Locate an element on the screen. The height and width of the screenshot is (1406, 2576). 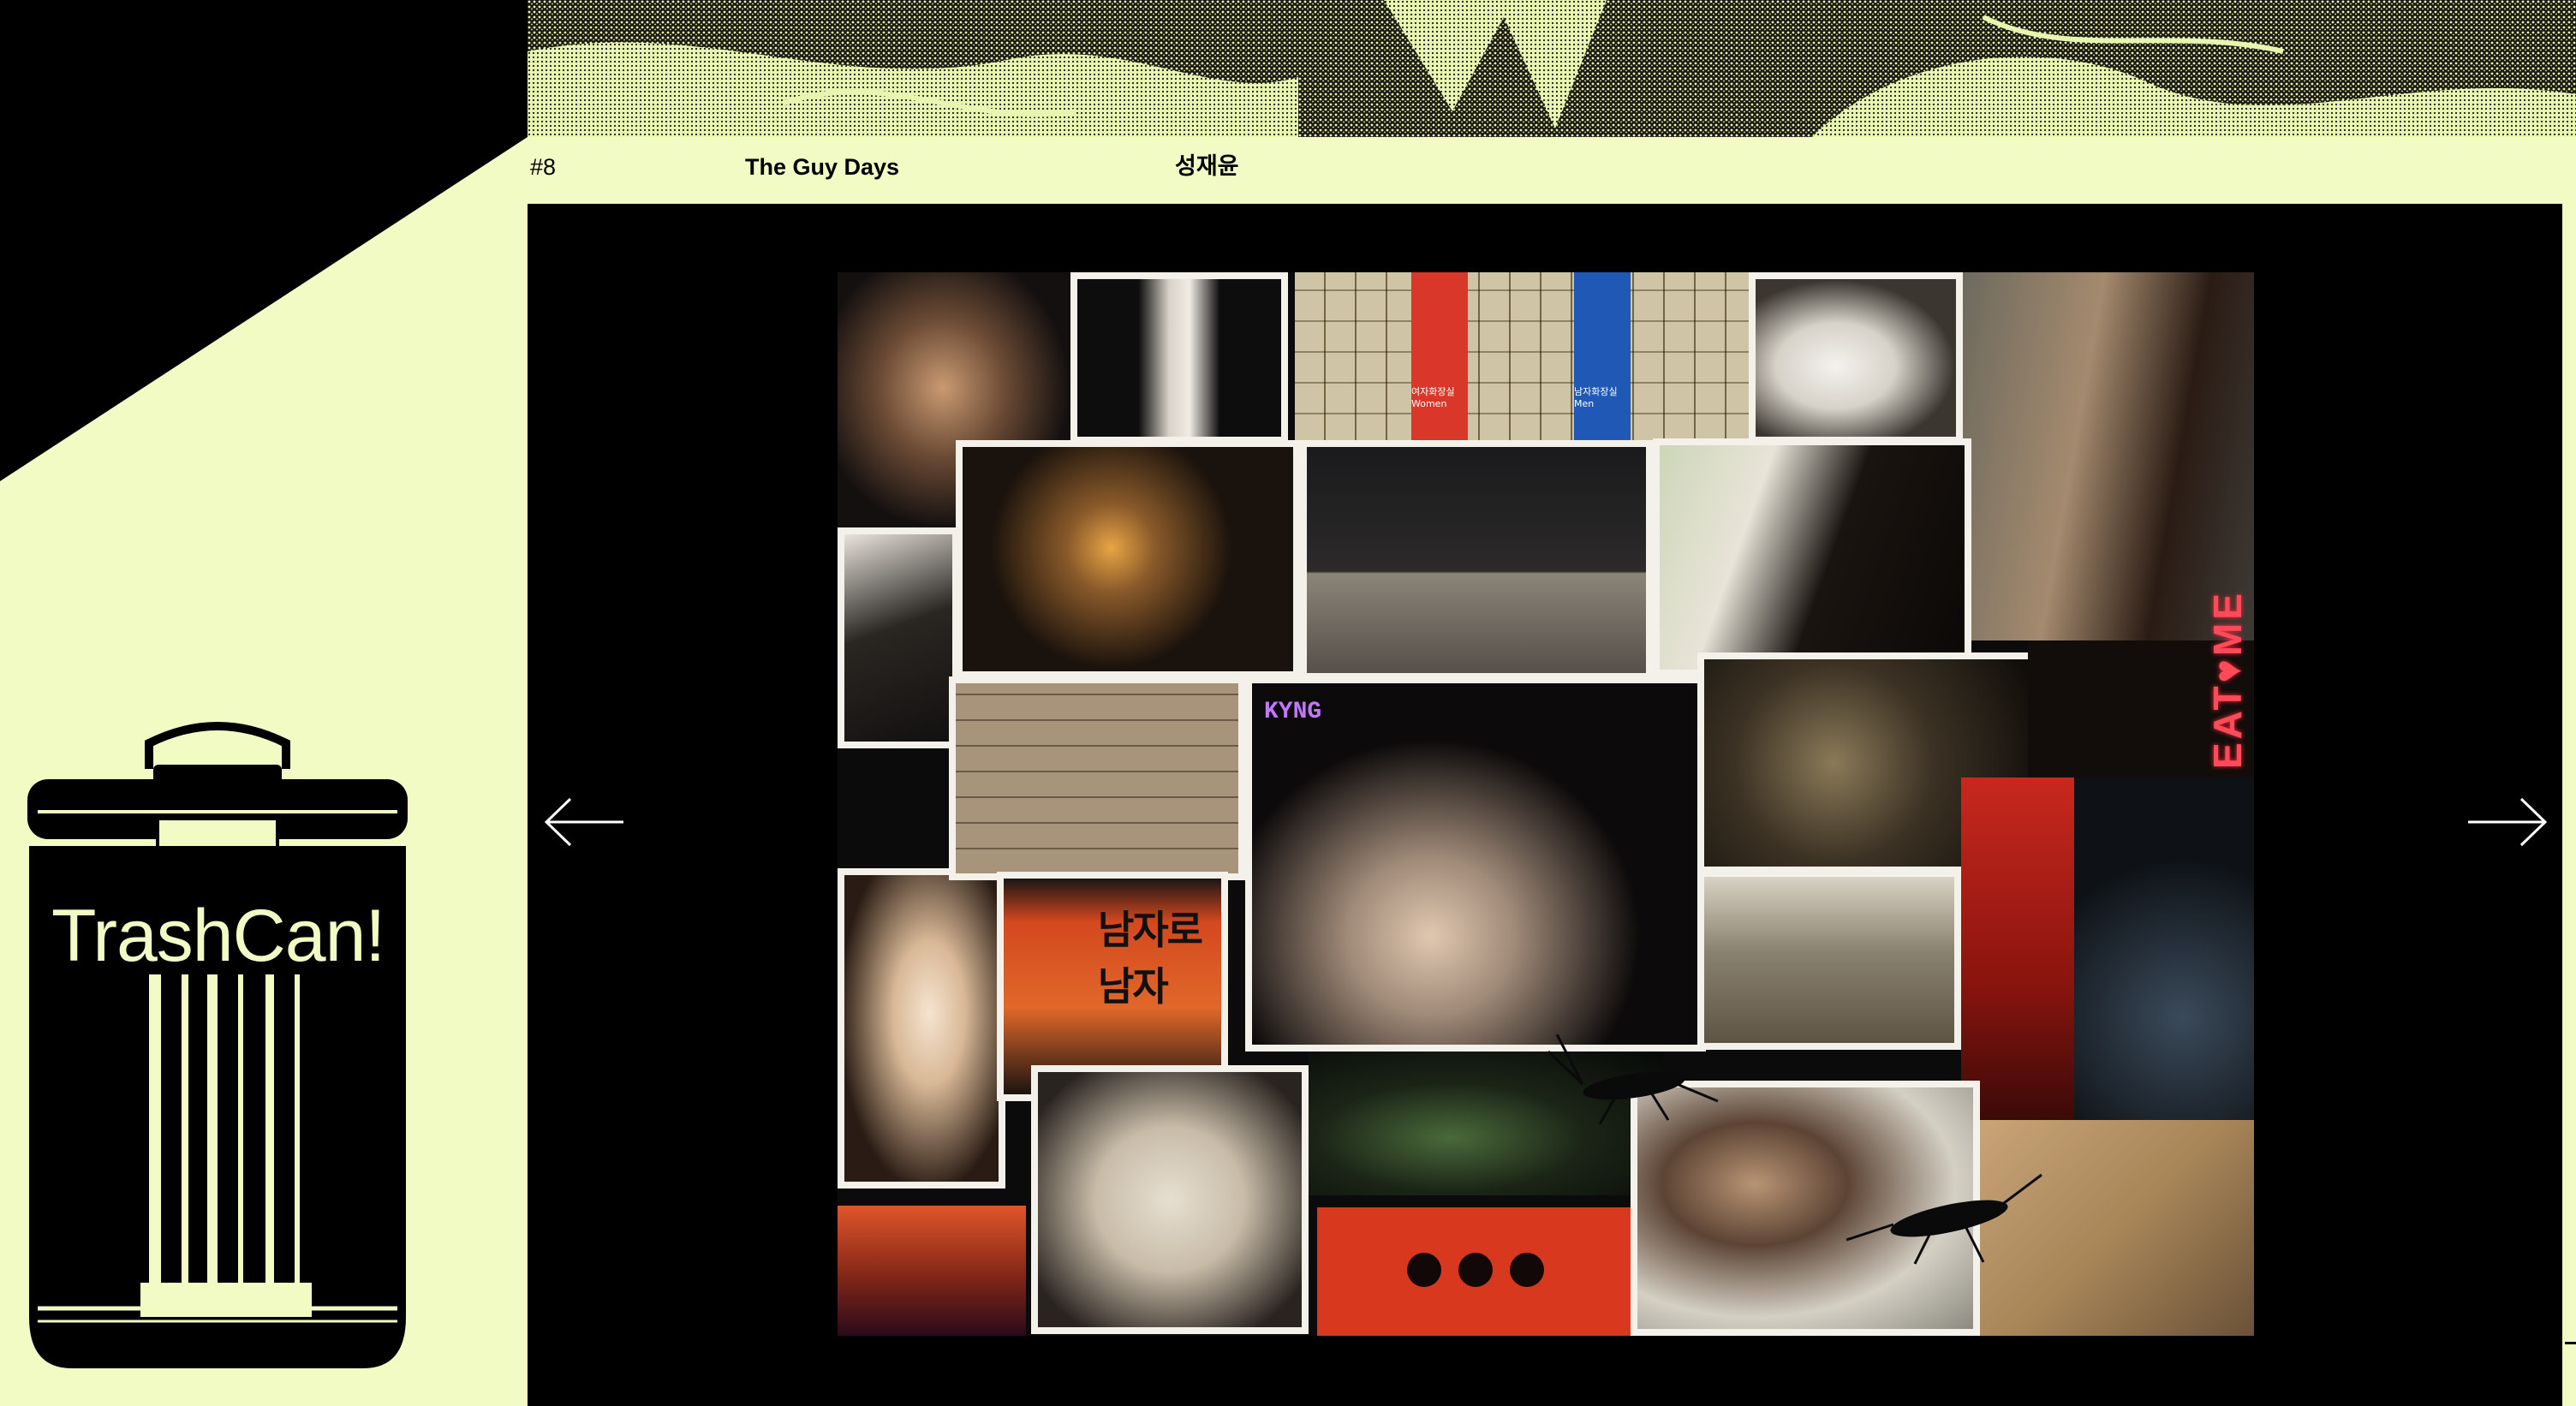
edge-mark is located at coordinates (2570, 1343).